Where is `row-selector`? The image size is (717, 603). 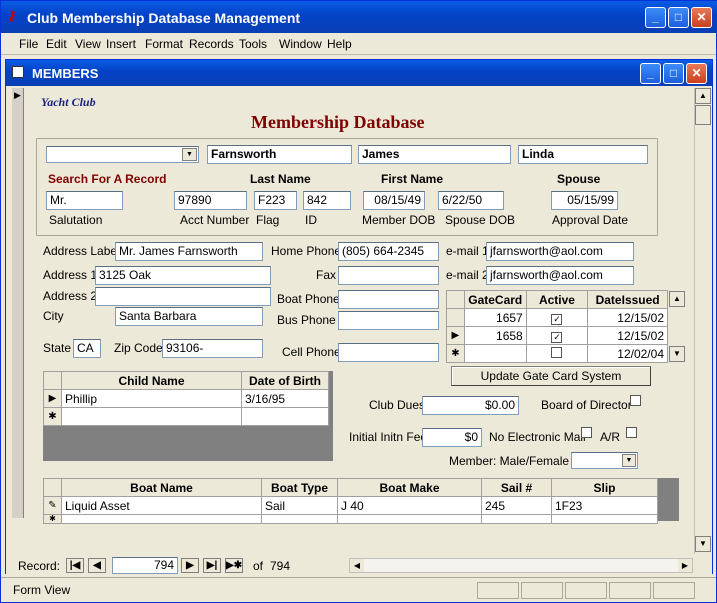 row-selector is located at coordinates (455, 317).